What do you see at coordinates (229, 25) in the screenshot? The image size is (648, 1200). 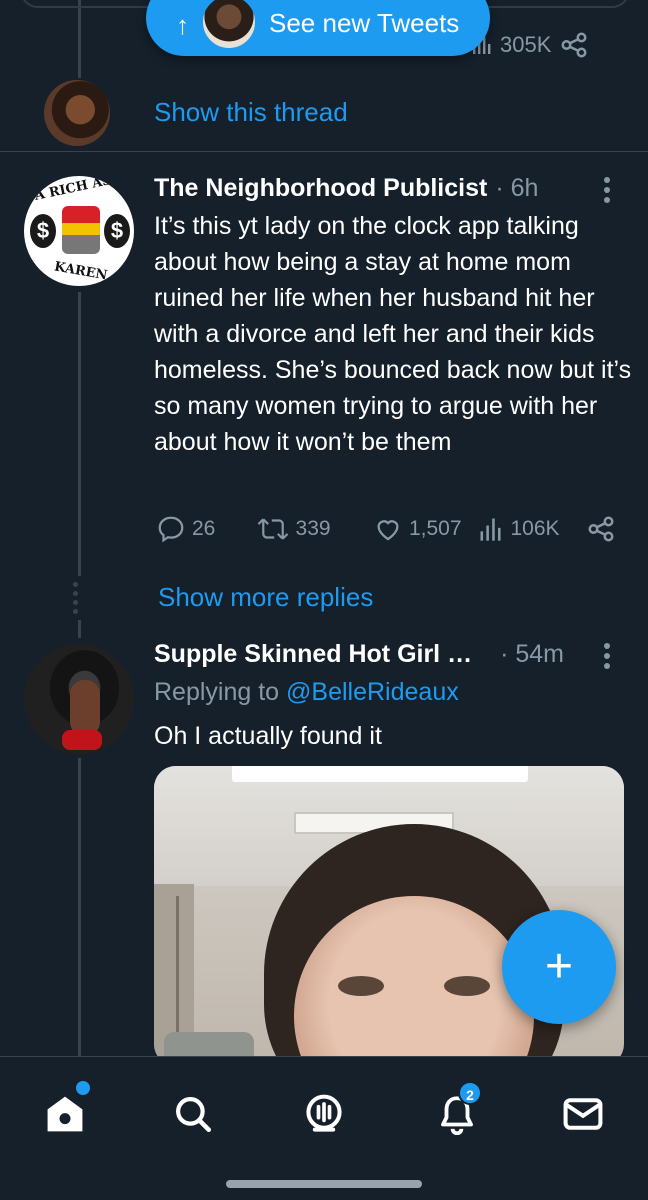 I see `new-tweets-avatar` at bounding box center [229, 25].